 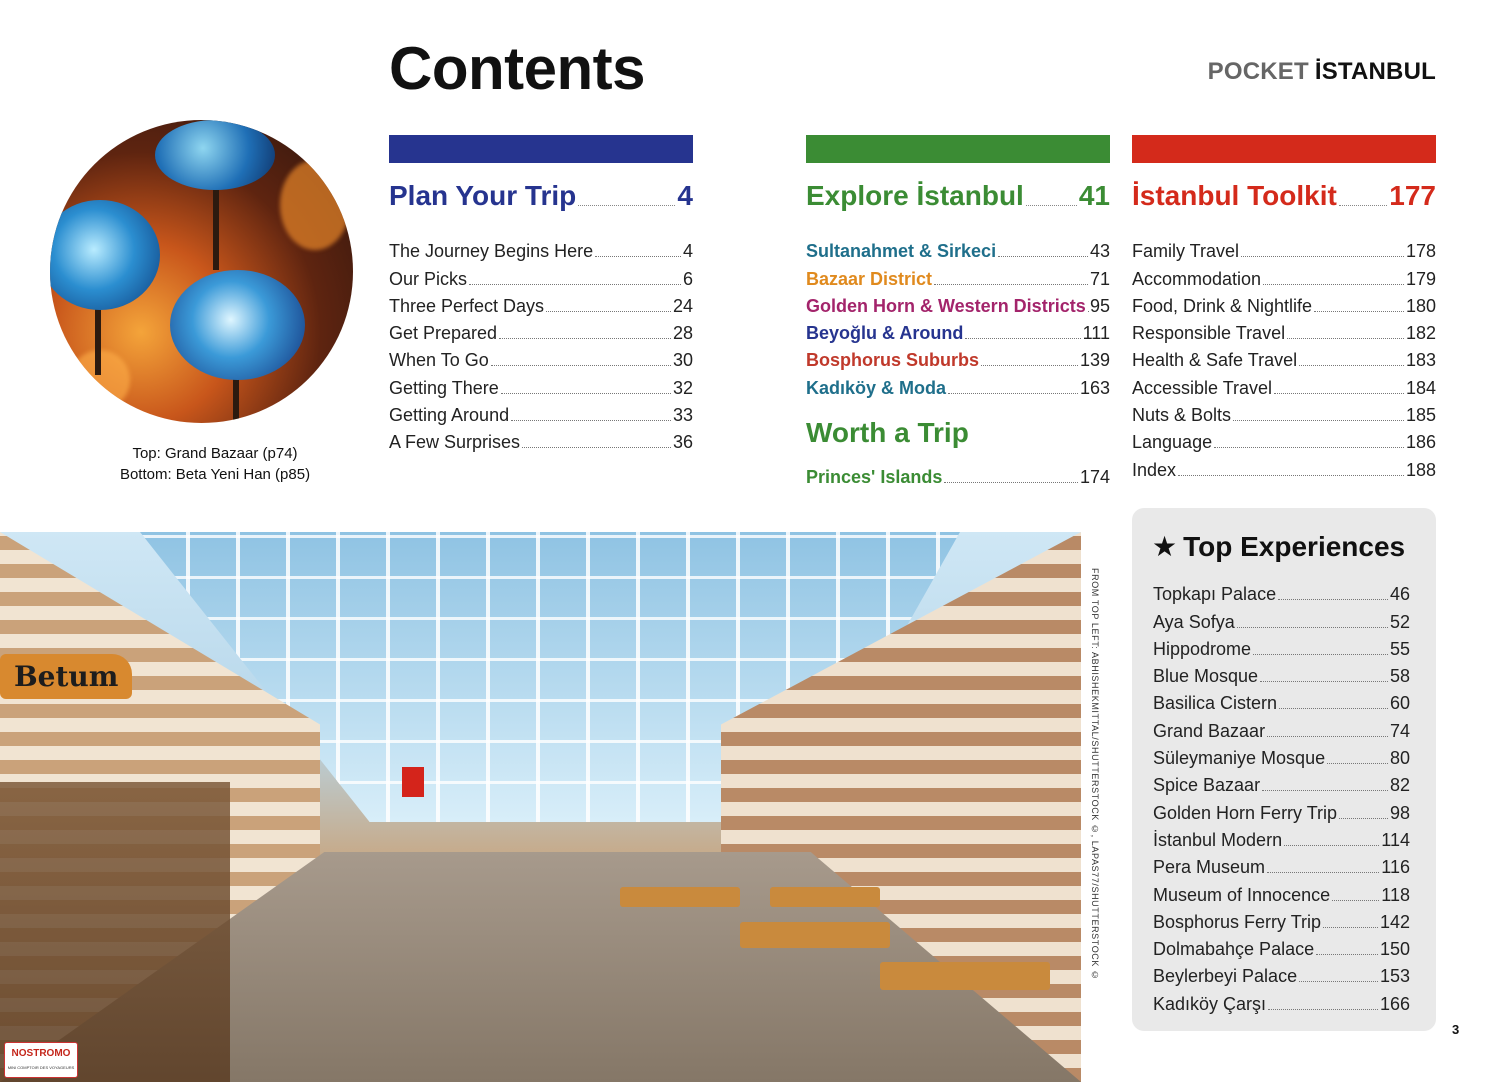 What do you see at coordinates (1281, 591) in the screenshot?
I see `experience-item: Topkapı Palace 46` at bounding box center [1281, 591].